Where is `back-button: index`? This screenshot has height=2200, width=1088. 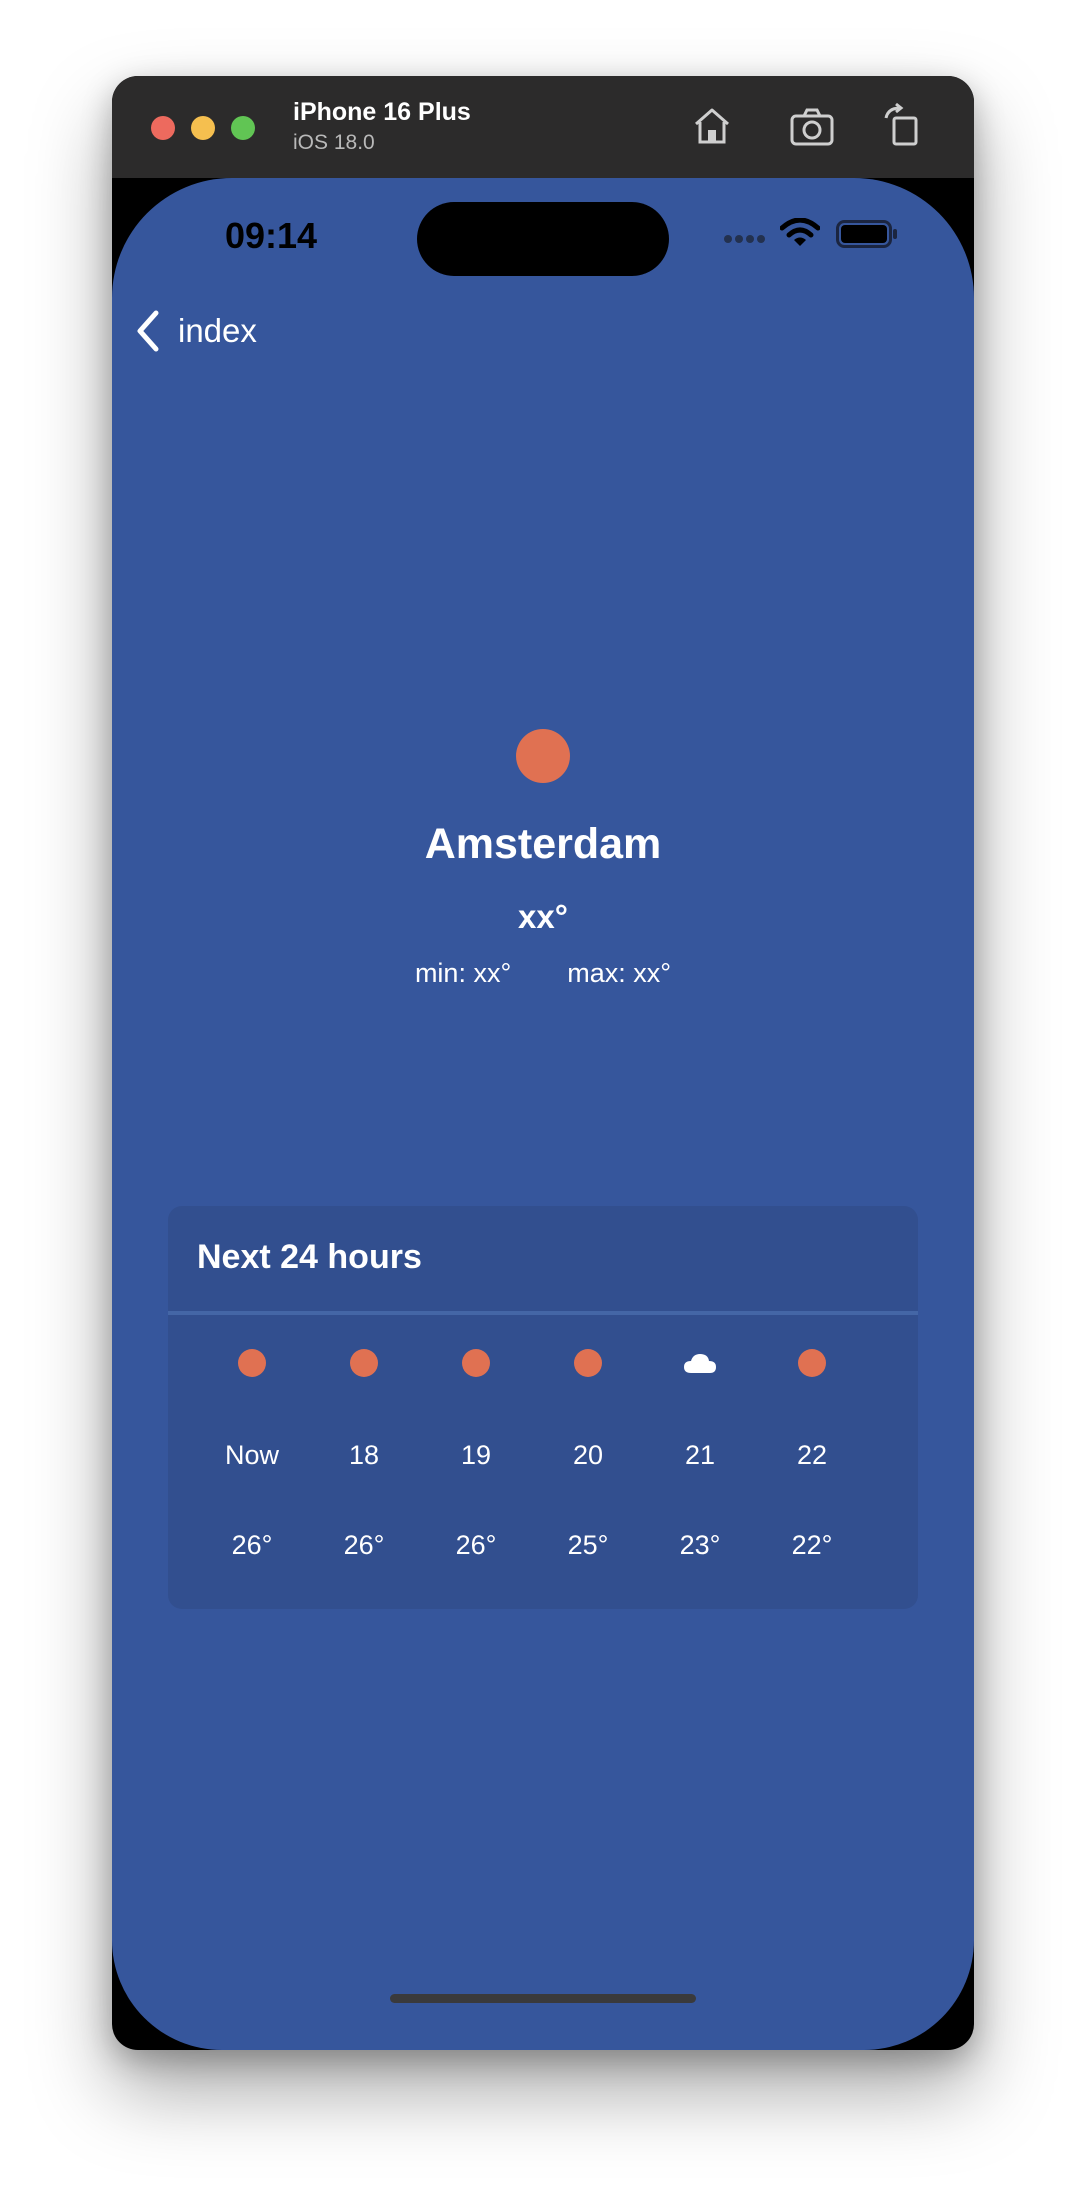 back-button: index is located at coordinates (195, 331).